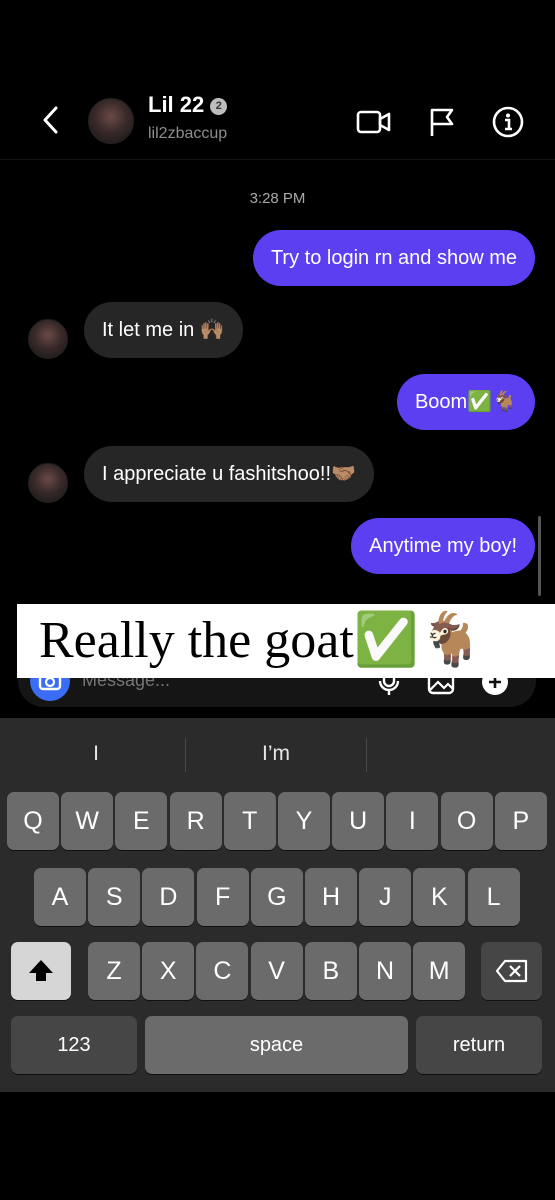 The height and width of the screenshot is (1200, 555). What do you see at coordinates (276, 971) in the screenshot?
I see `key-v: V` at bounding box center [276, 971].